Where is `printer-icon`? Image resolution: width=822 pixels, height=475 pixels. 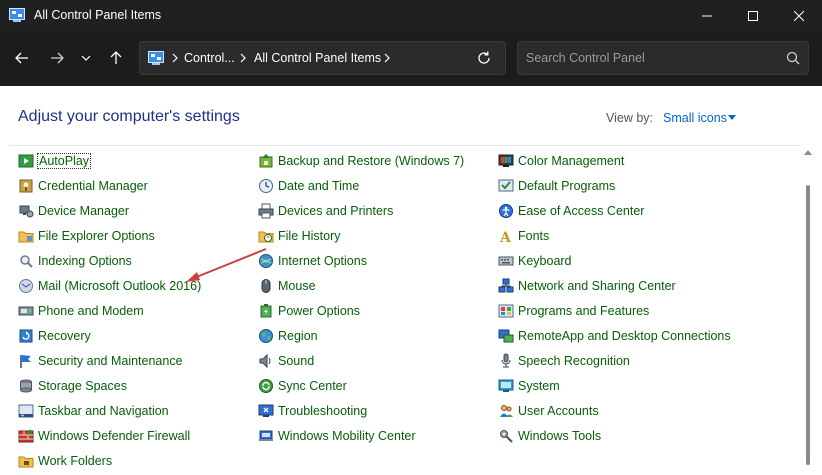
printer-icon is located at coordinates (266, 211).